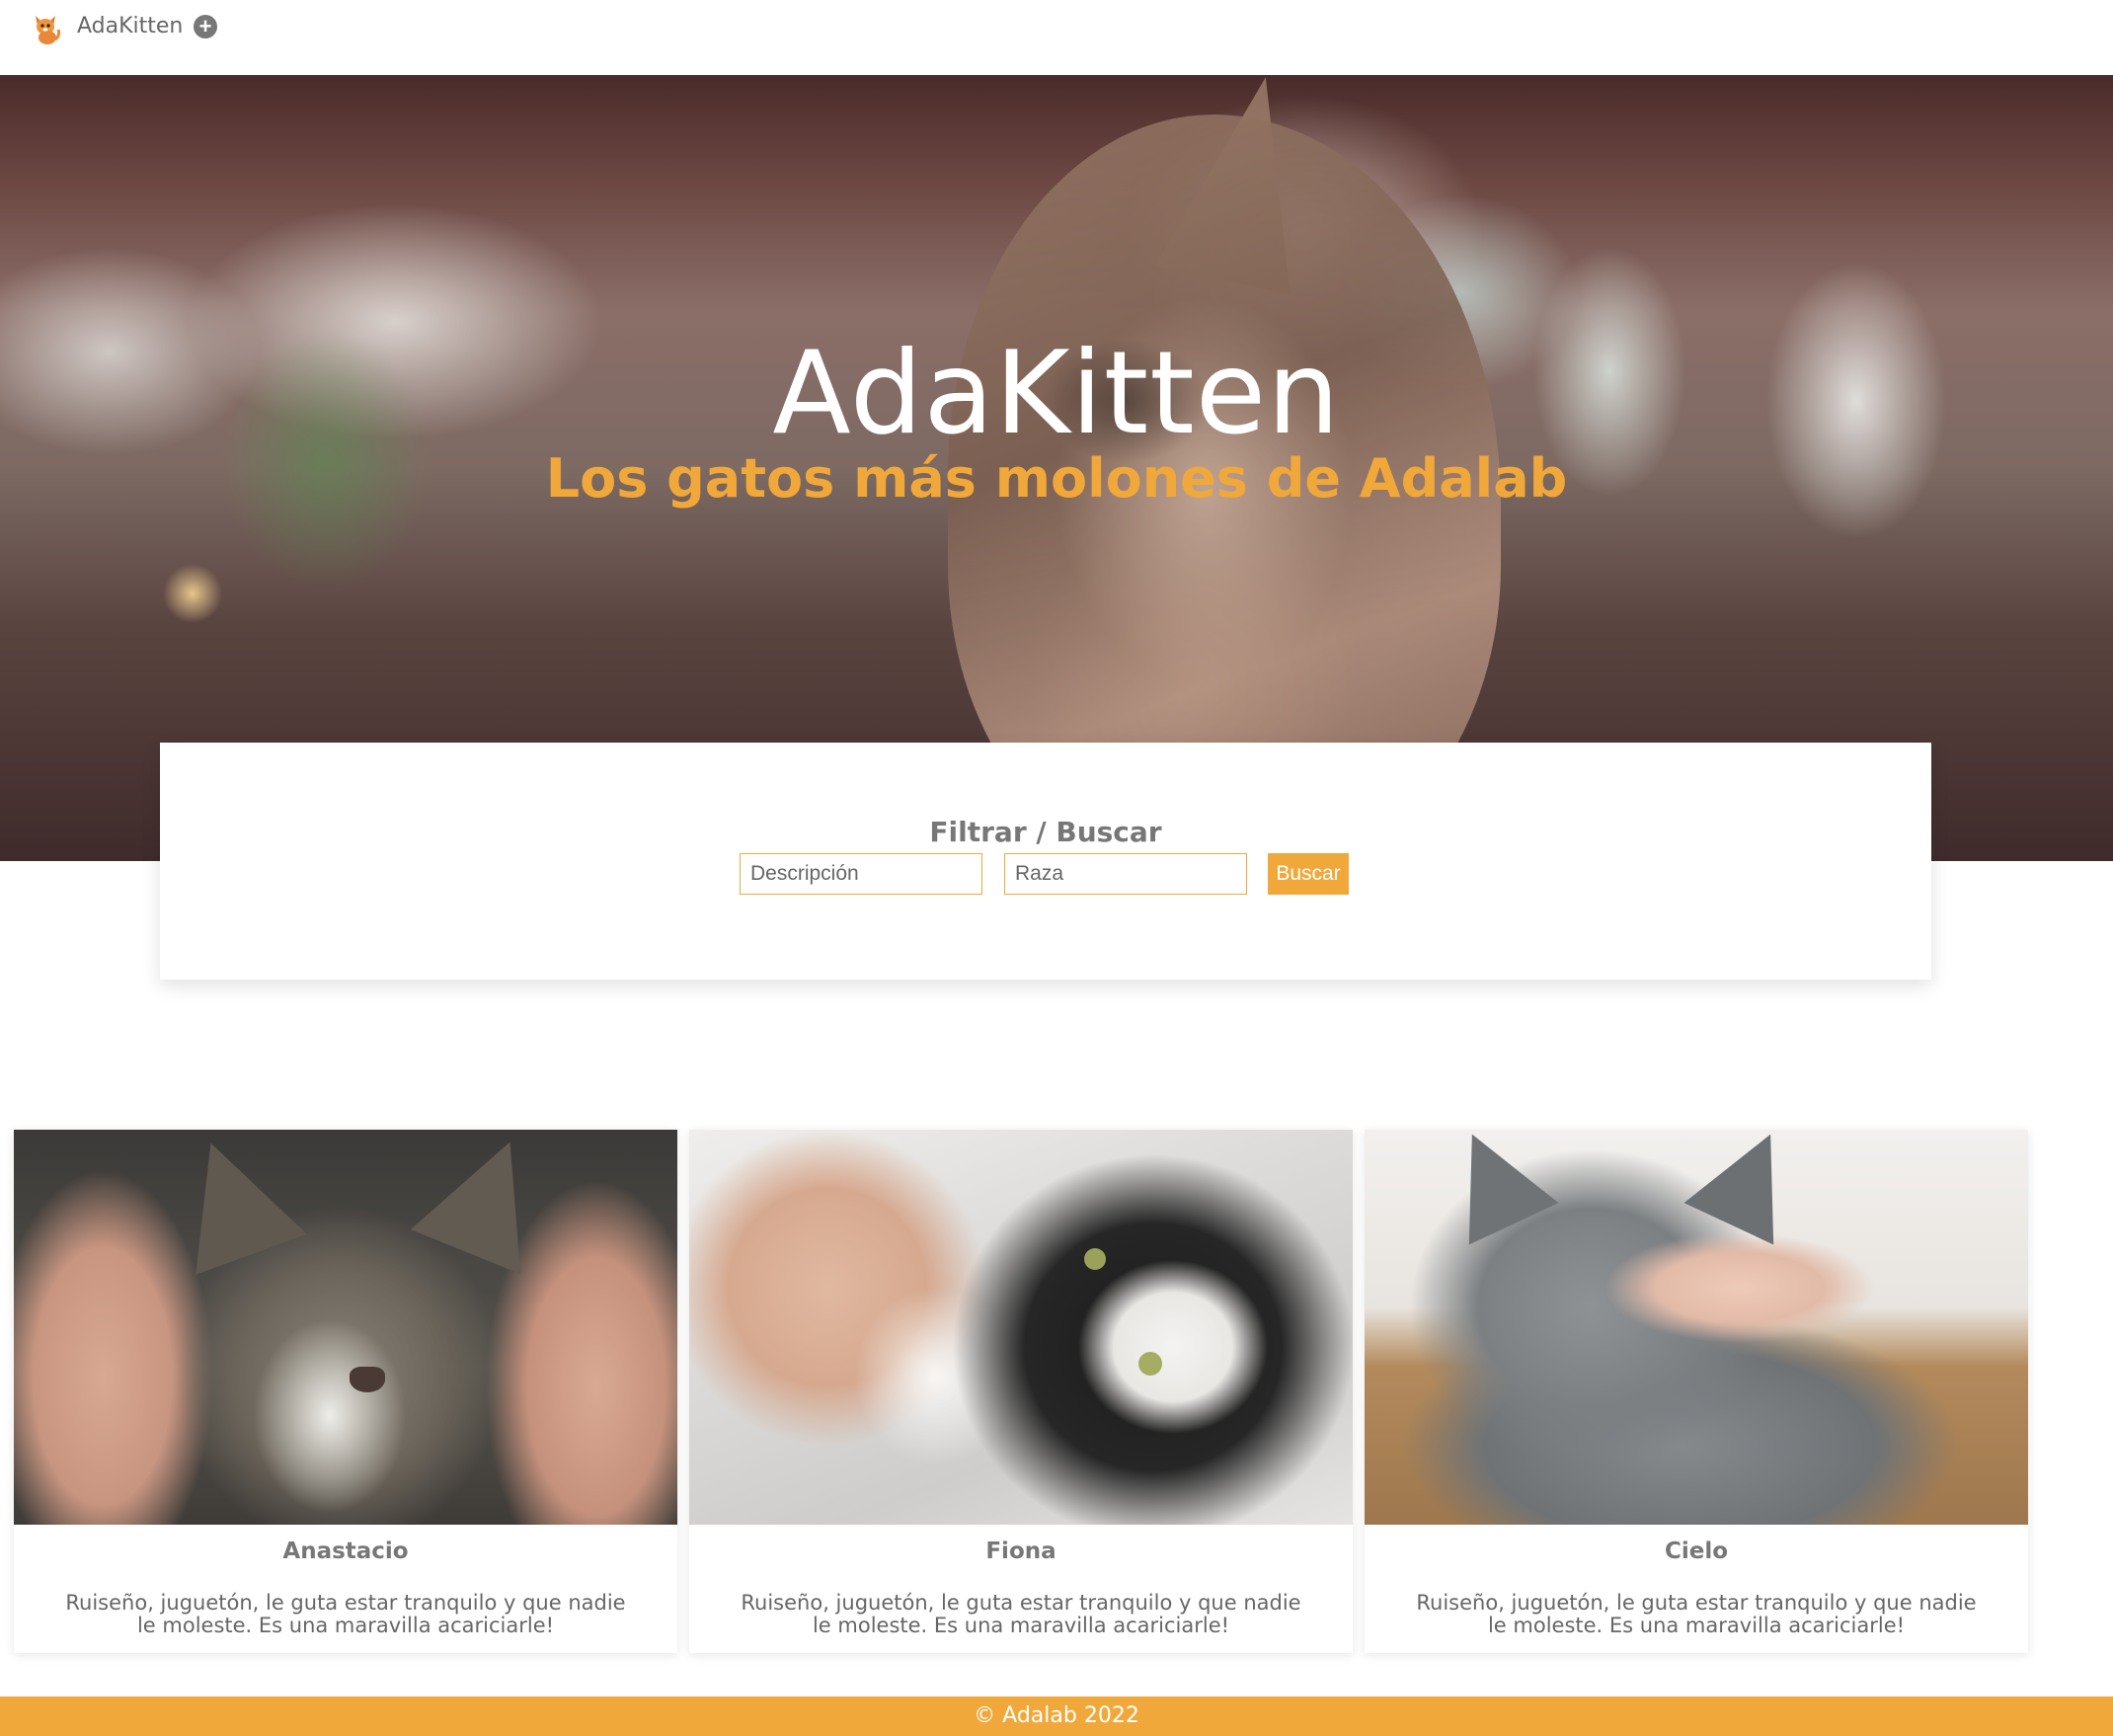 The width and height of the screenshot is (2113, 1736). Describe the element at coordinates (1056, 1716) in the screenshot. I see `footer: © Adalab 2022` at that location.